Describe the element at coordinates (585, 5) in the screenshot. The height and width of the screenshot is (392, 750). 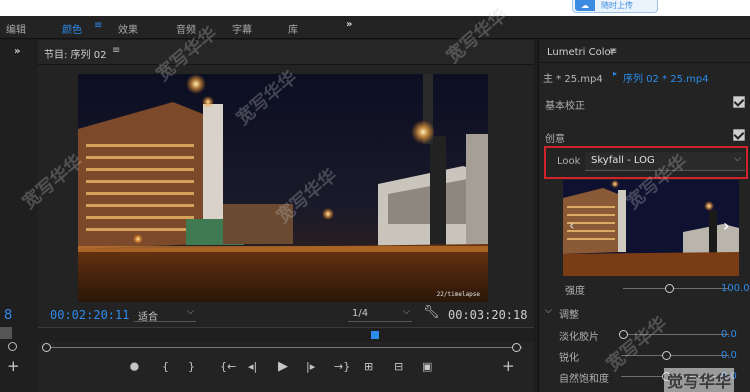
I see `cloud-icon: ☁` at that location.